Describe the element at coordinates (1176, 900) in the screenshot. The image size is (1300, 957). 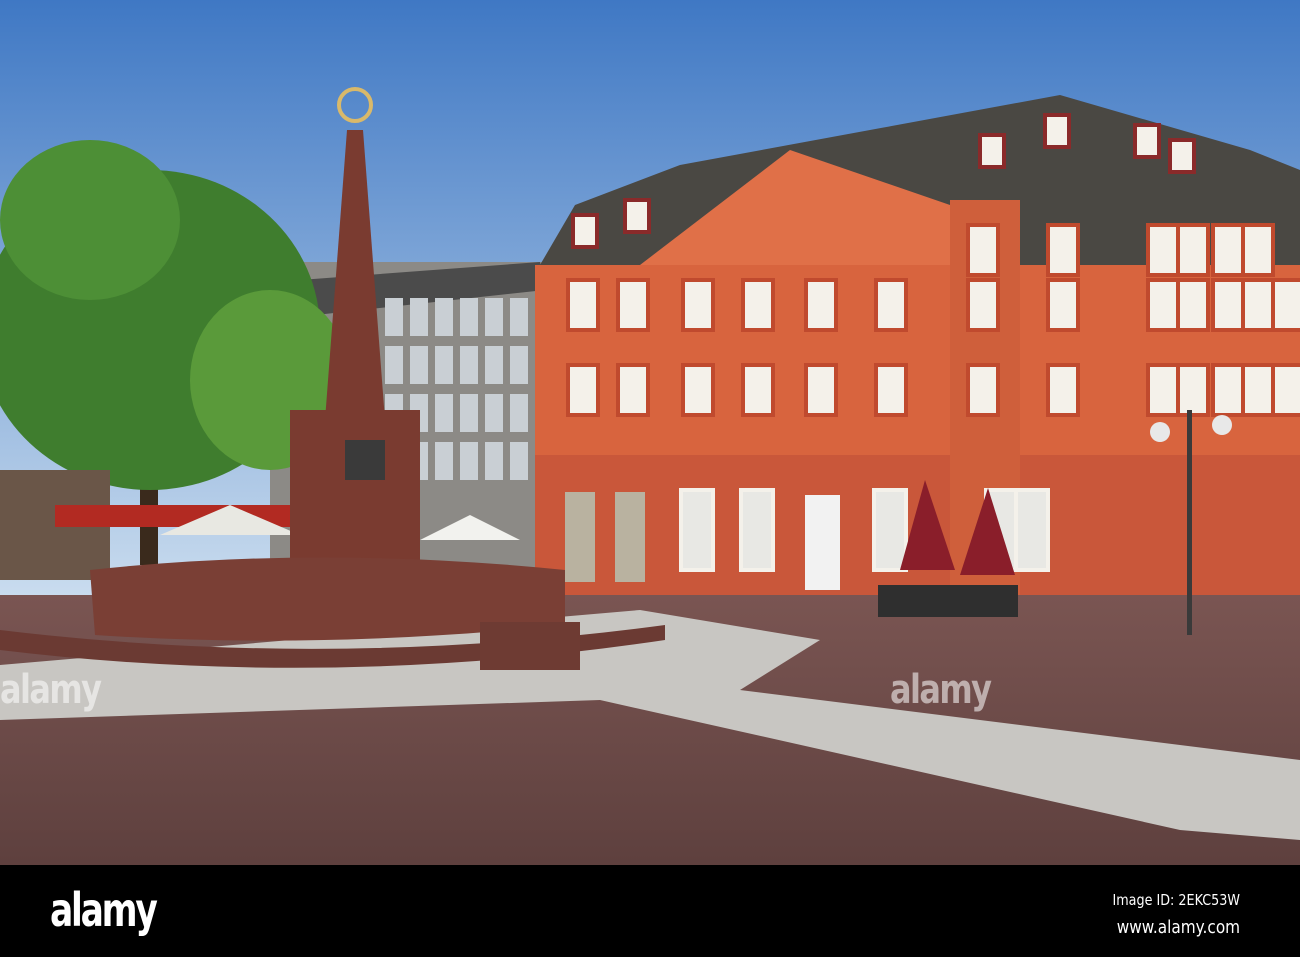
I see `image-id: Image ID: 2EKC53W` at that location.